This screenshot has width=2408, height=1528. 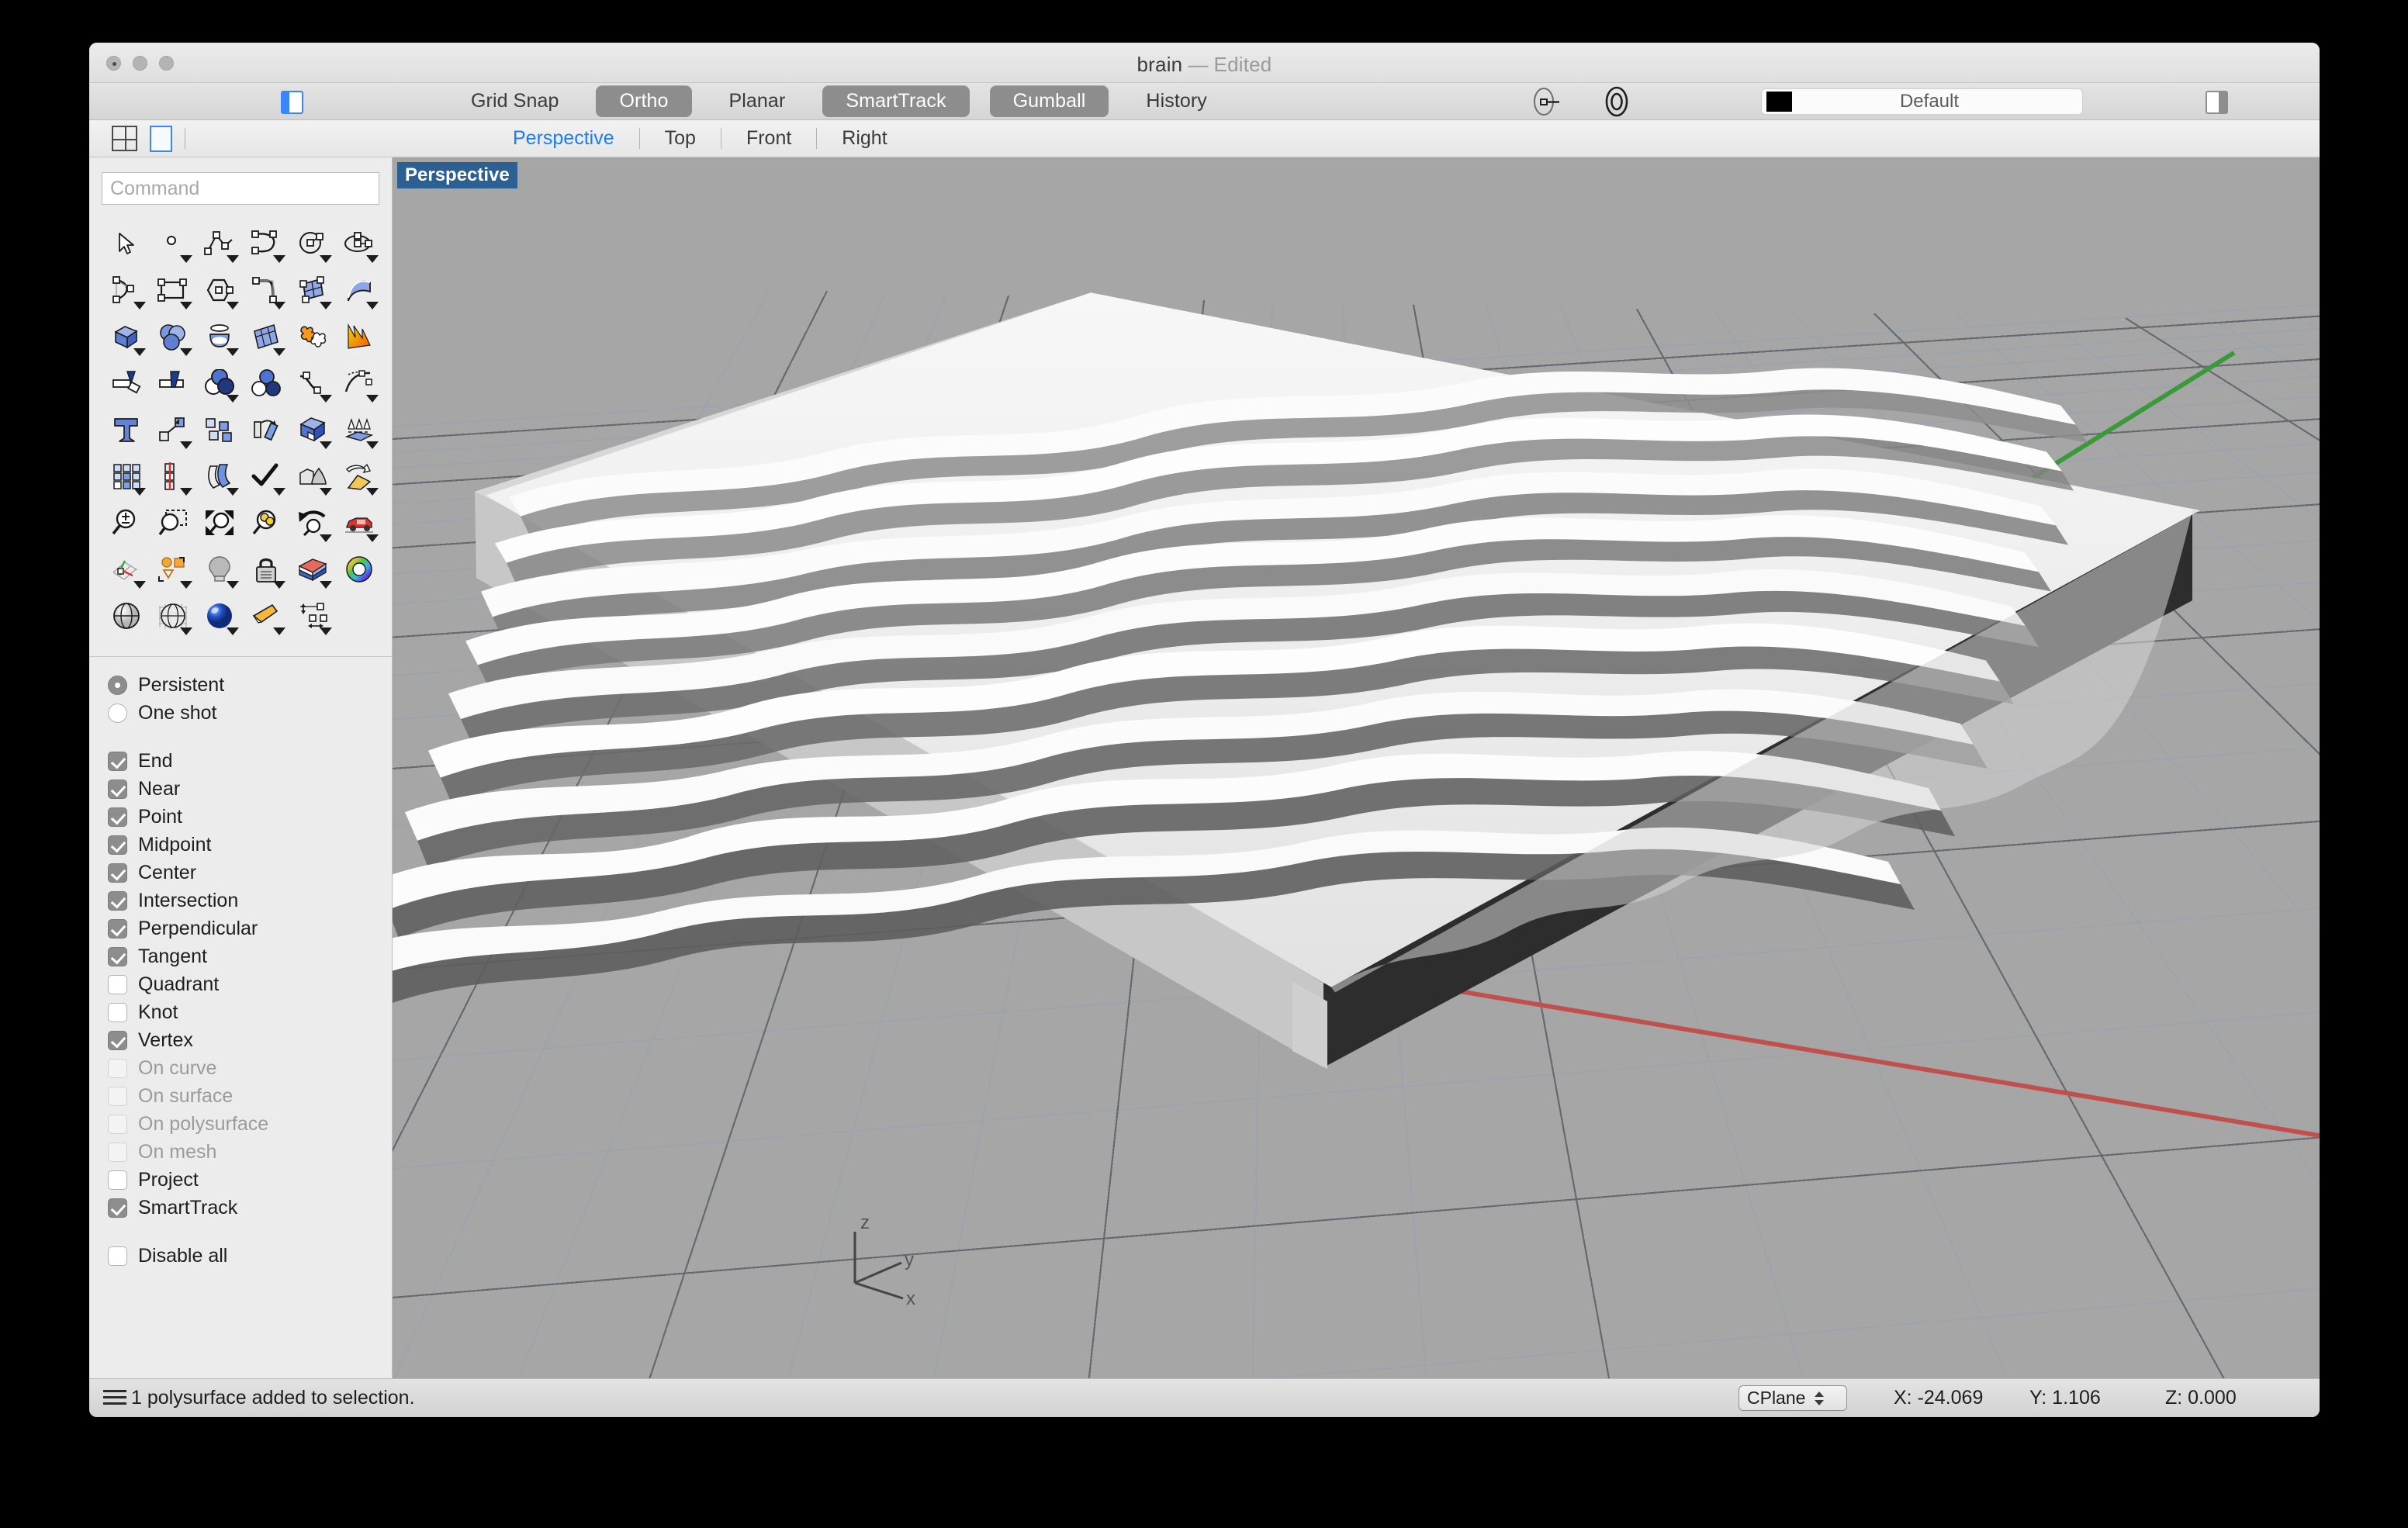 What do you see at coordinates (220, 244) in the screenshot?
I see `polyline-icon` at bounding box center [220, 244].